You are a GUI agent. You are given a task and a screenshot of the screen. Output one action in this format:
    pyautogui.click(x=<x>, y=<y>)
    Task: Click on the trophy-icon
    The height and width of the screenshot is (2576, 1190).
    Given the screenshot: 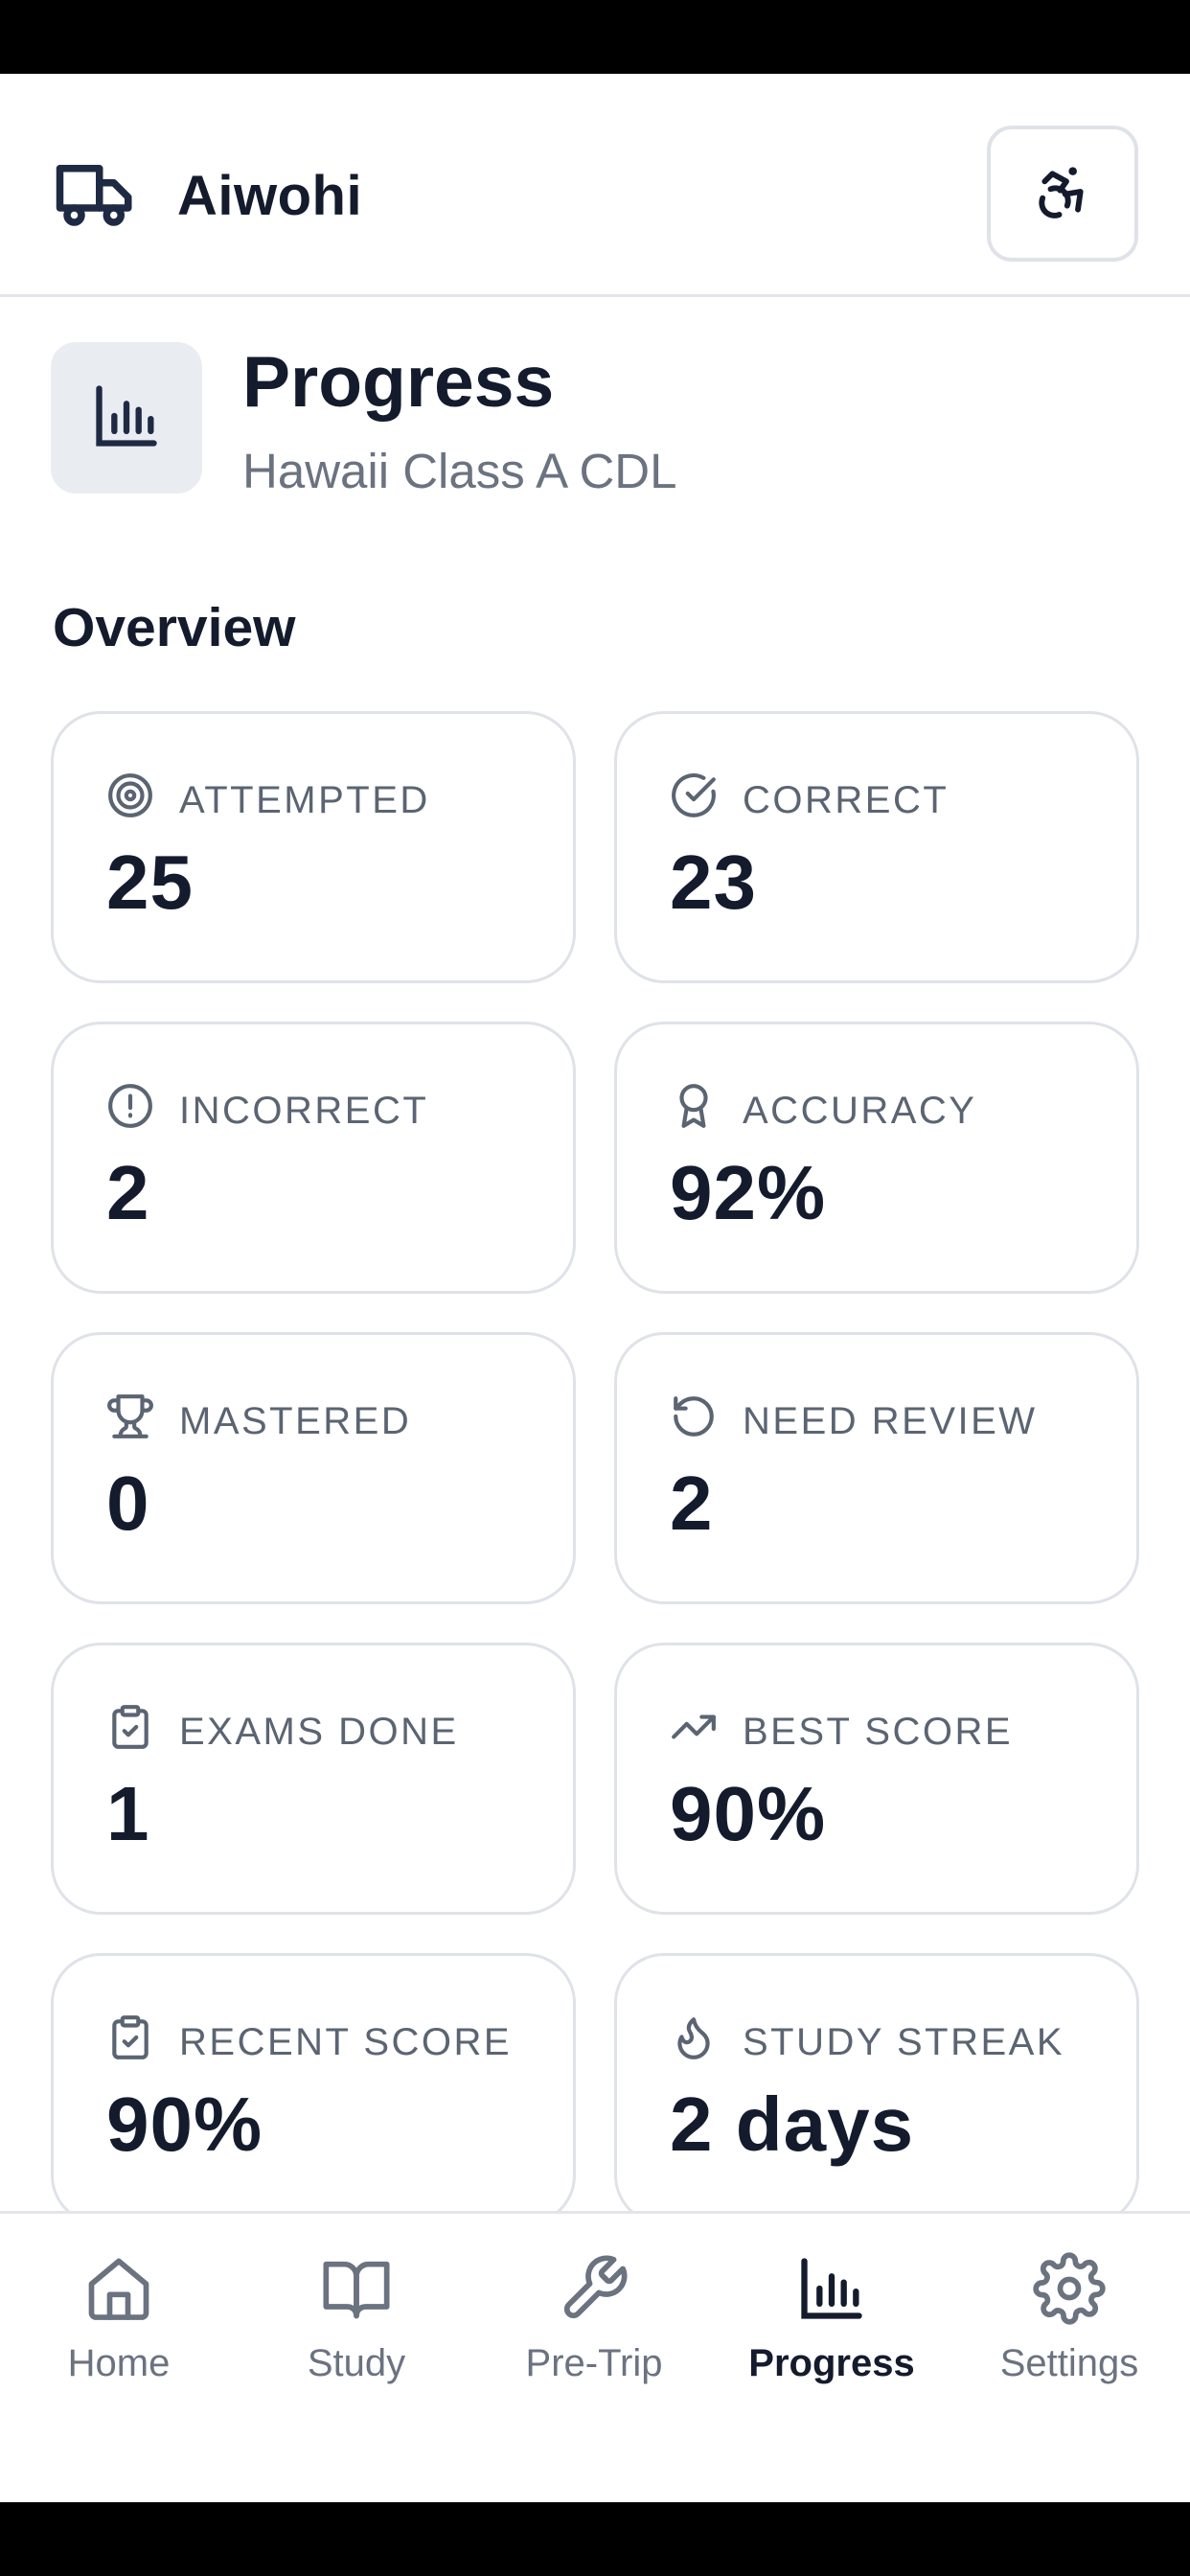 What is the action you would take?
    pyautogui.click(x=143, y=1421)
    